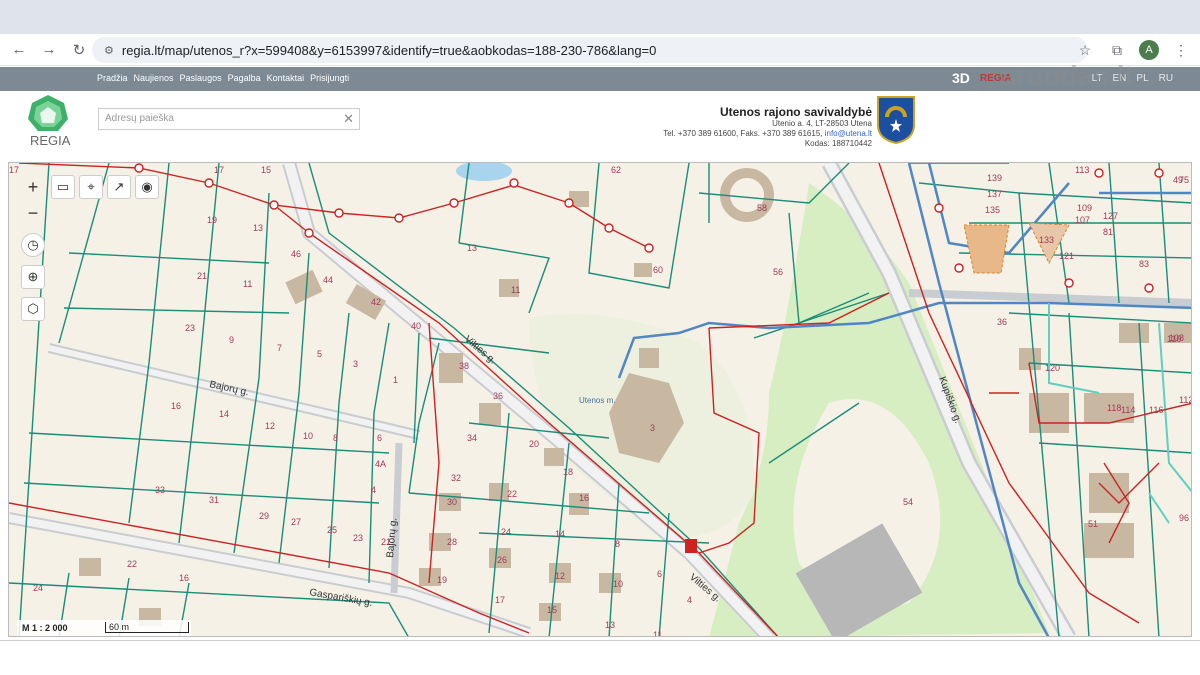  What do you see at coordinates (896, 120) in the screenshot?
I see `coat-of-arms-icon` at bounding box center [896, 120].